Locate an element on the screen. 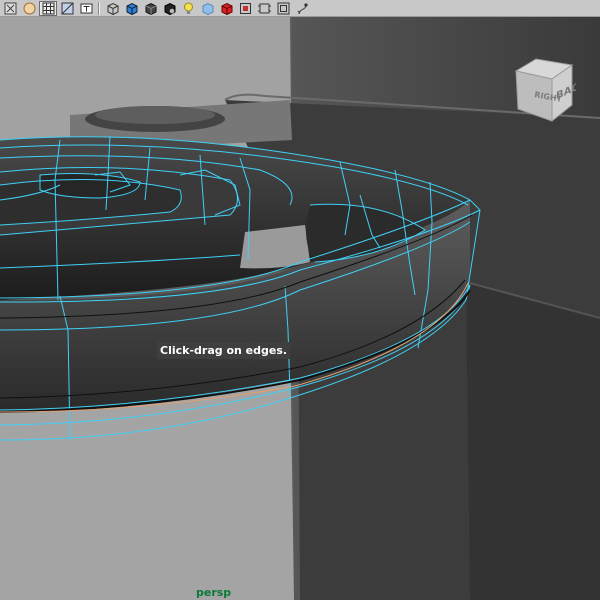  tool-tooltip: Click-drag on edges. is located at coordinates (224, 350).